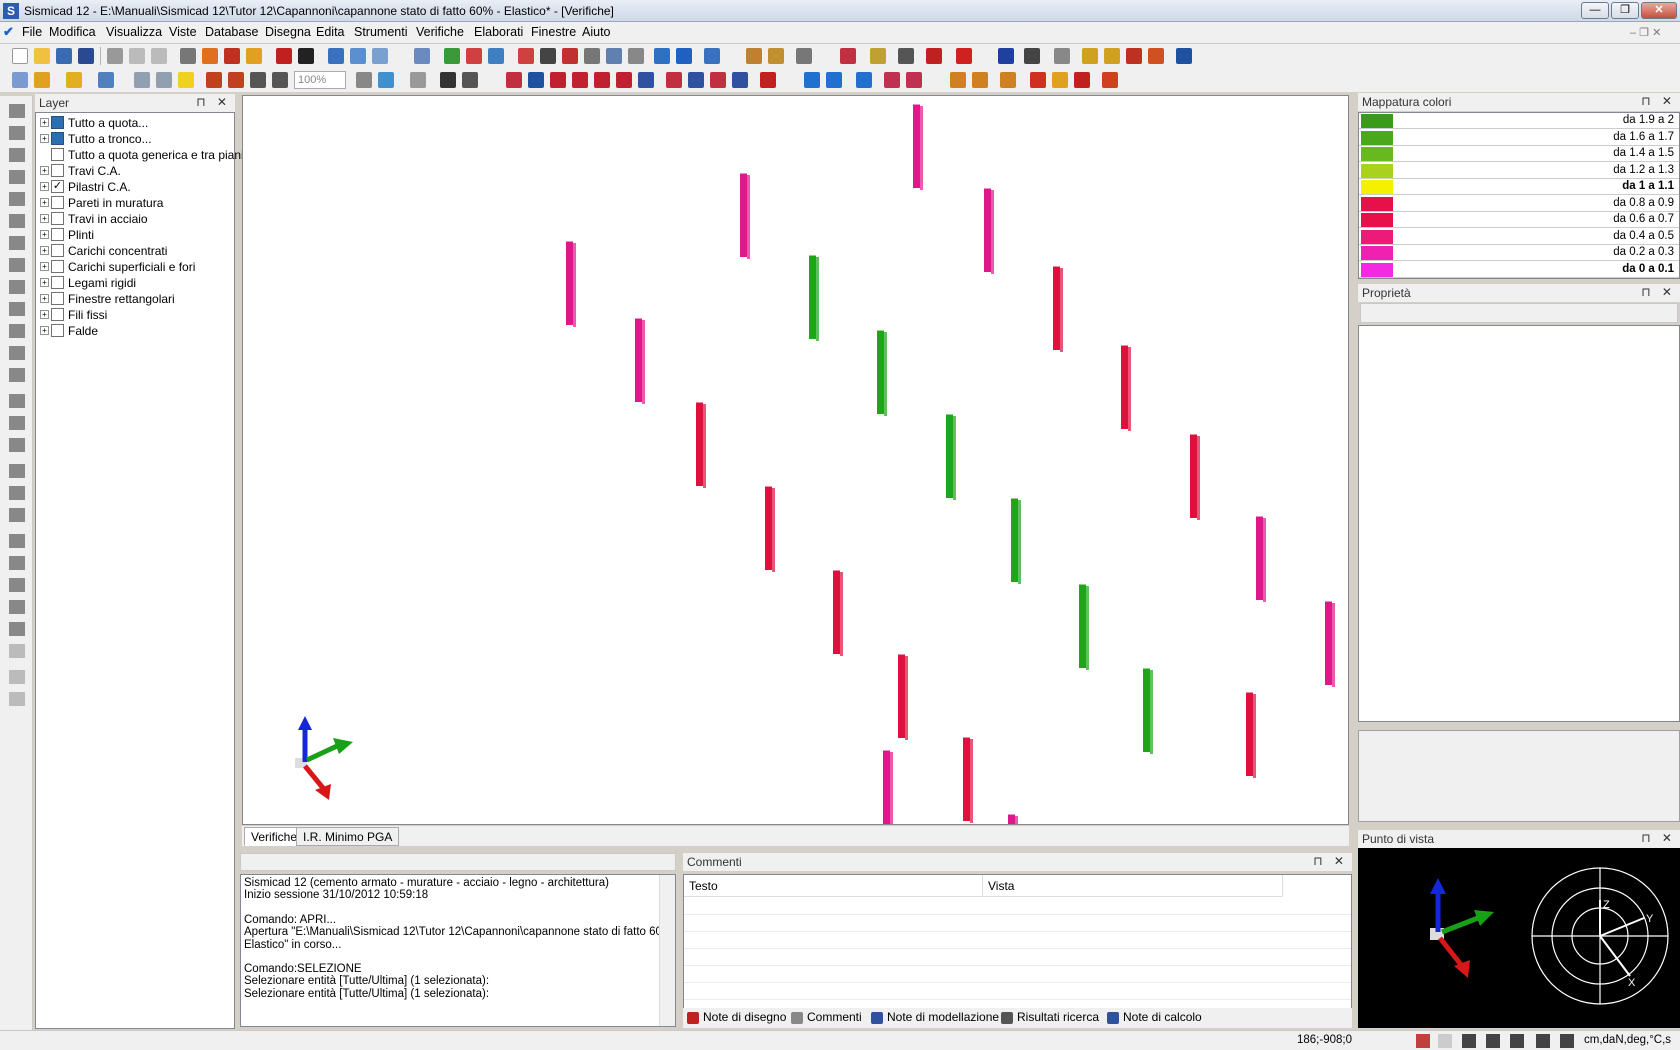 The height and width of the screenshot is (1050, 1680). What do you see at coordinates (496, 56) in the screenshot?
I see `column-icon` at bounding box center [496, 56].